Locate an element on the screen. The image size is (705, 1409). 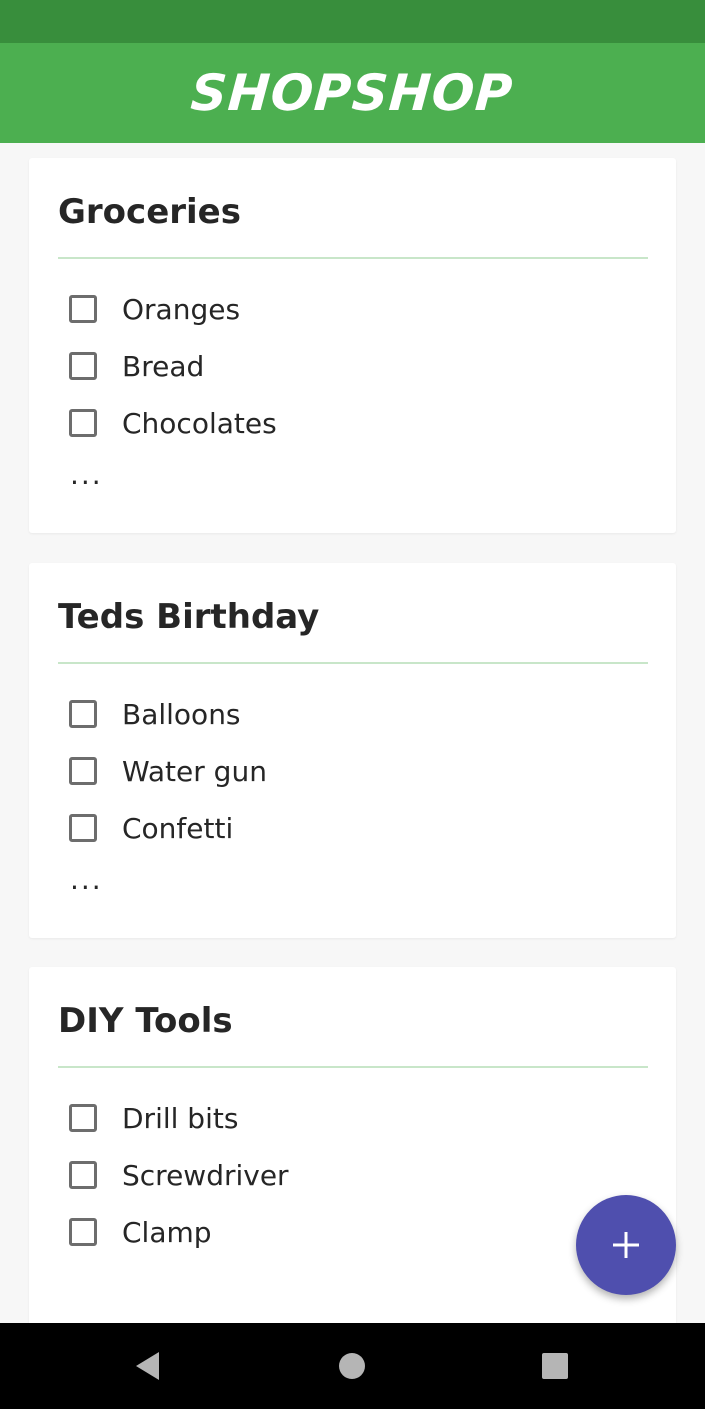
list-item: Bread is located at coordinates (136, 366).